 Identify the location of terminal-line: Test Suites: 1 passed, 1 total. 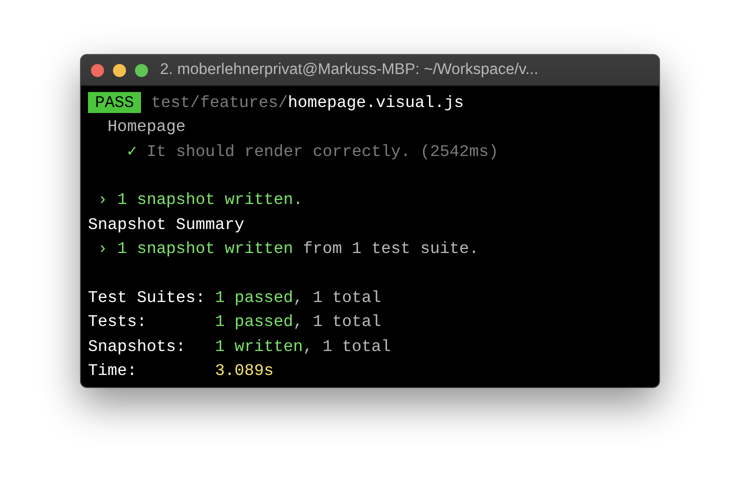
(235, 297).